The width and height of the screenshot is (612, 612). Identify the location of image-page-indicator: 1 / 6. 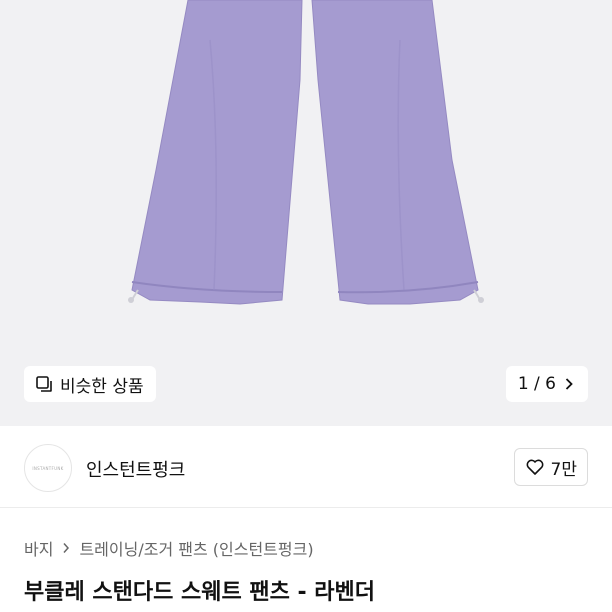
(536, 384).